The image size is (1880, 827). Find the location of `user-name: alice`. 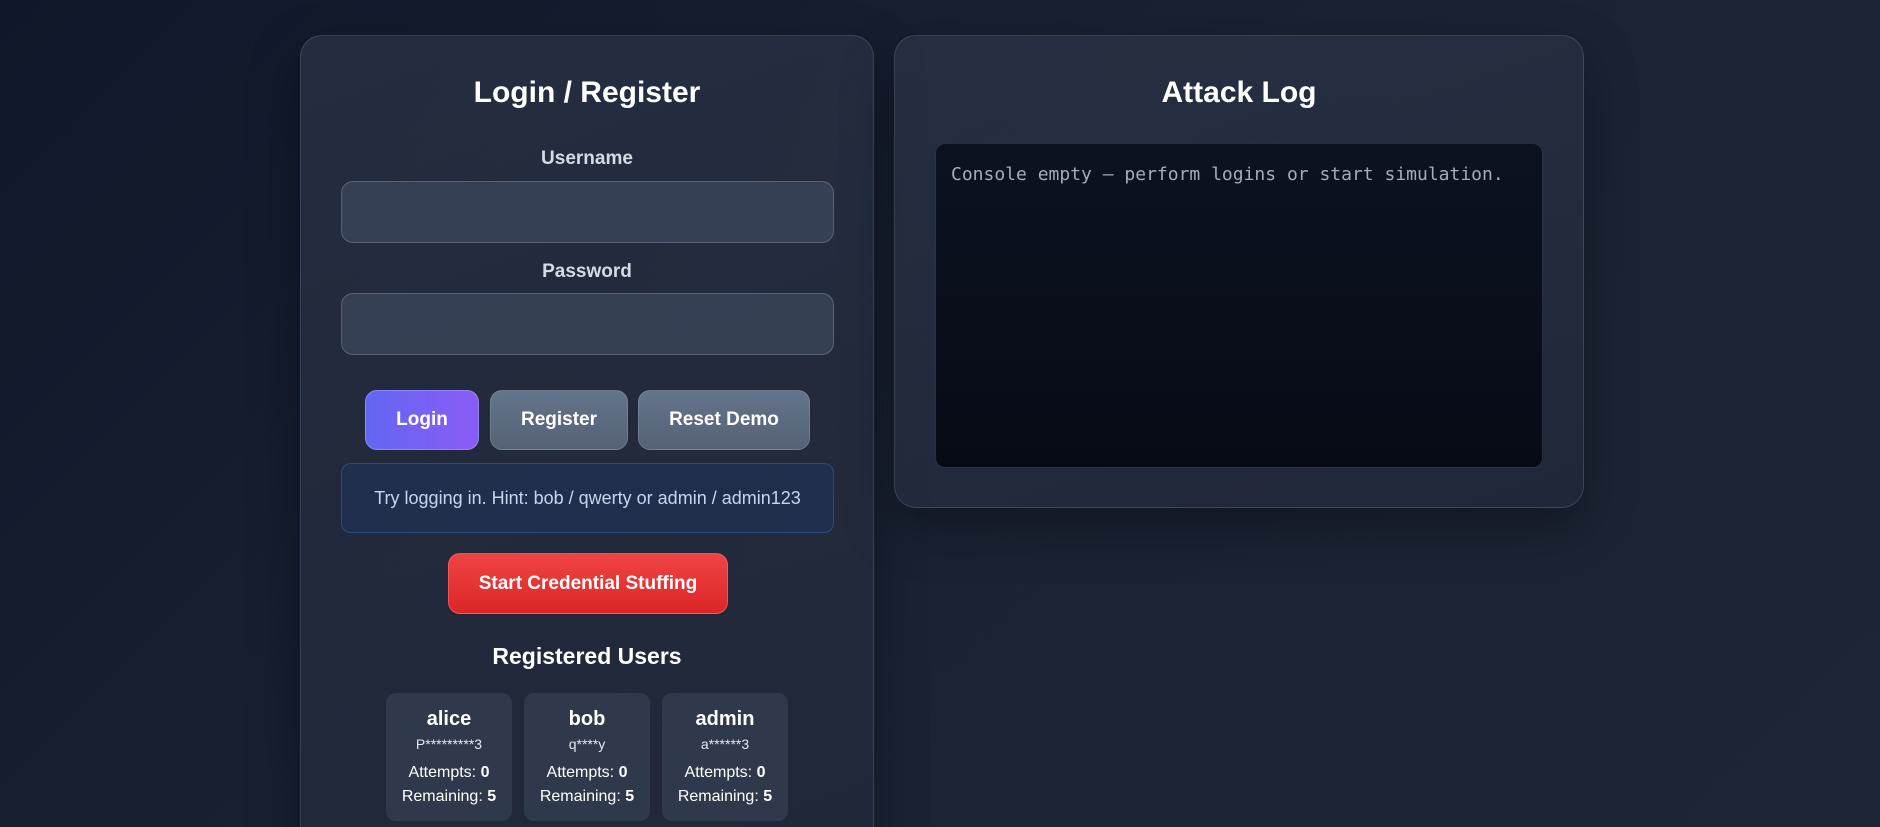

user-name: alice is located at coordinates (449, 719).